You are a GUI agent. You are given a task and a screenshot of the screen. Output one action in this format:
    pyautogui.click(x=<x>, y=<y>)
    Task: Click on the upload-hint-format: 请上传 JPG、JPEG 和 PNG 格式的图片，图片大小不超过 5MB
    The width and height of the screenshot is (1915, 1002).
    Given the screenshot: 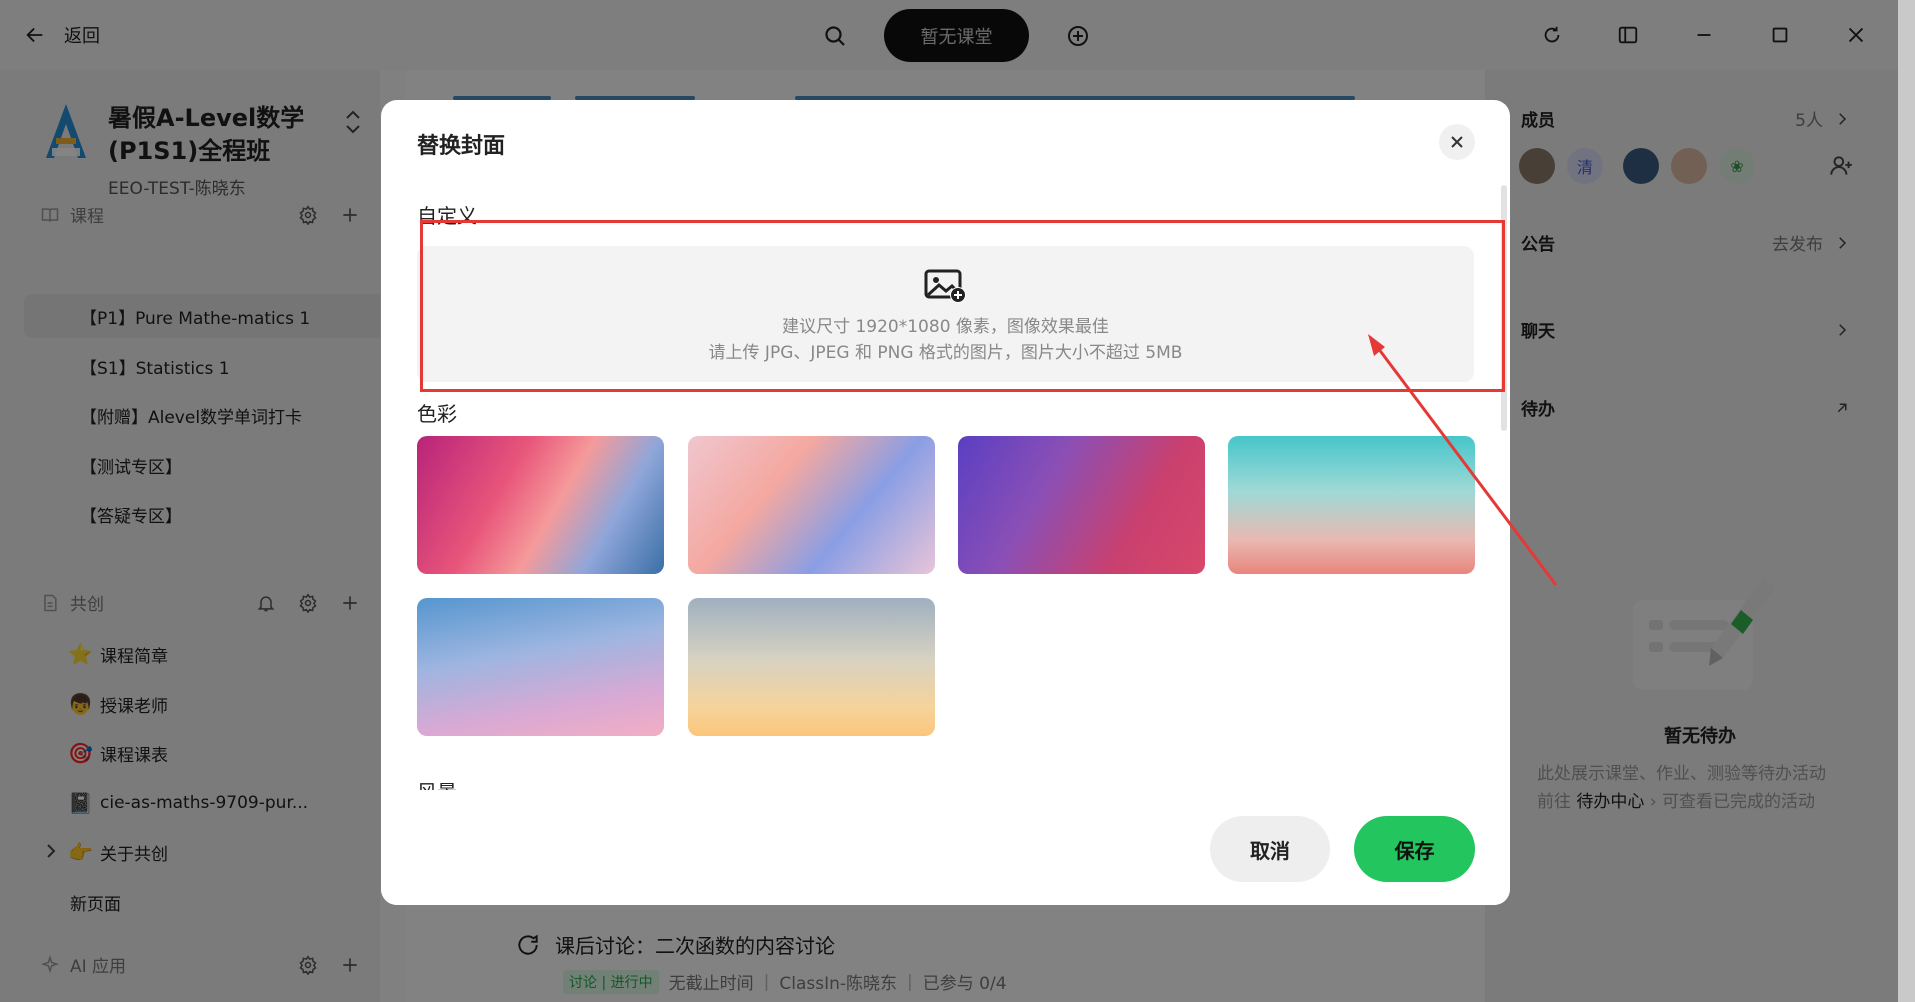 What is the action you would take?
    pyautogui.click(x=945, y=353)
    